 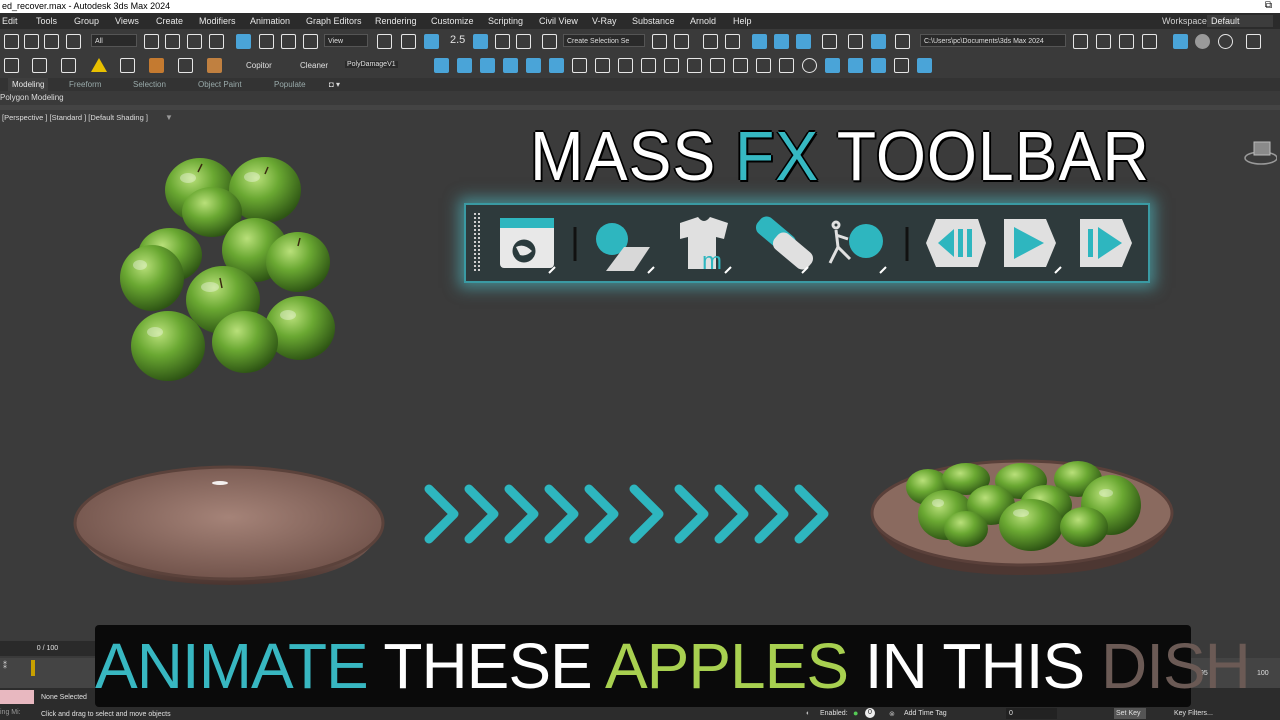 What do you see at coordinates (533, 65) in the screenshot?
I see `vray-mesh-icon` at bounding box center [533, 65].